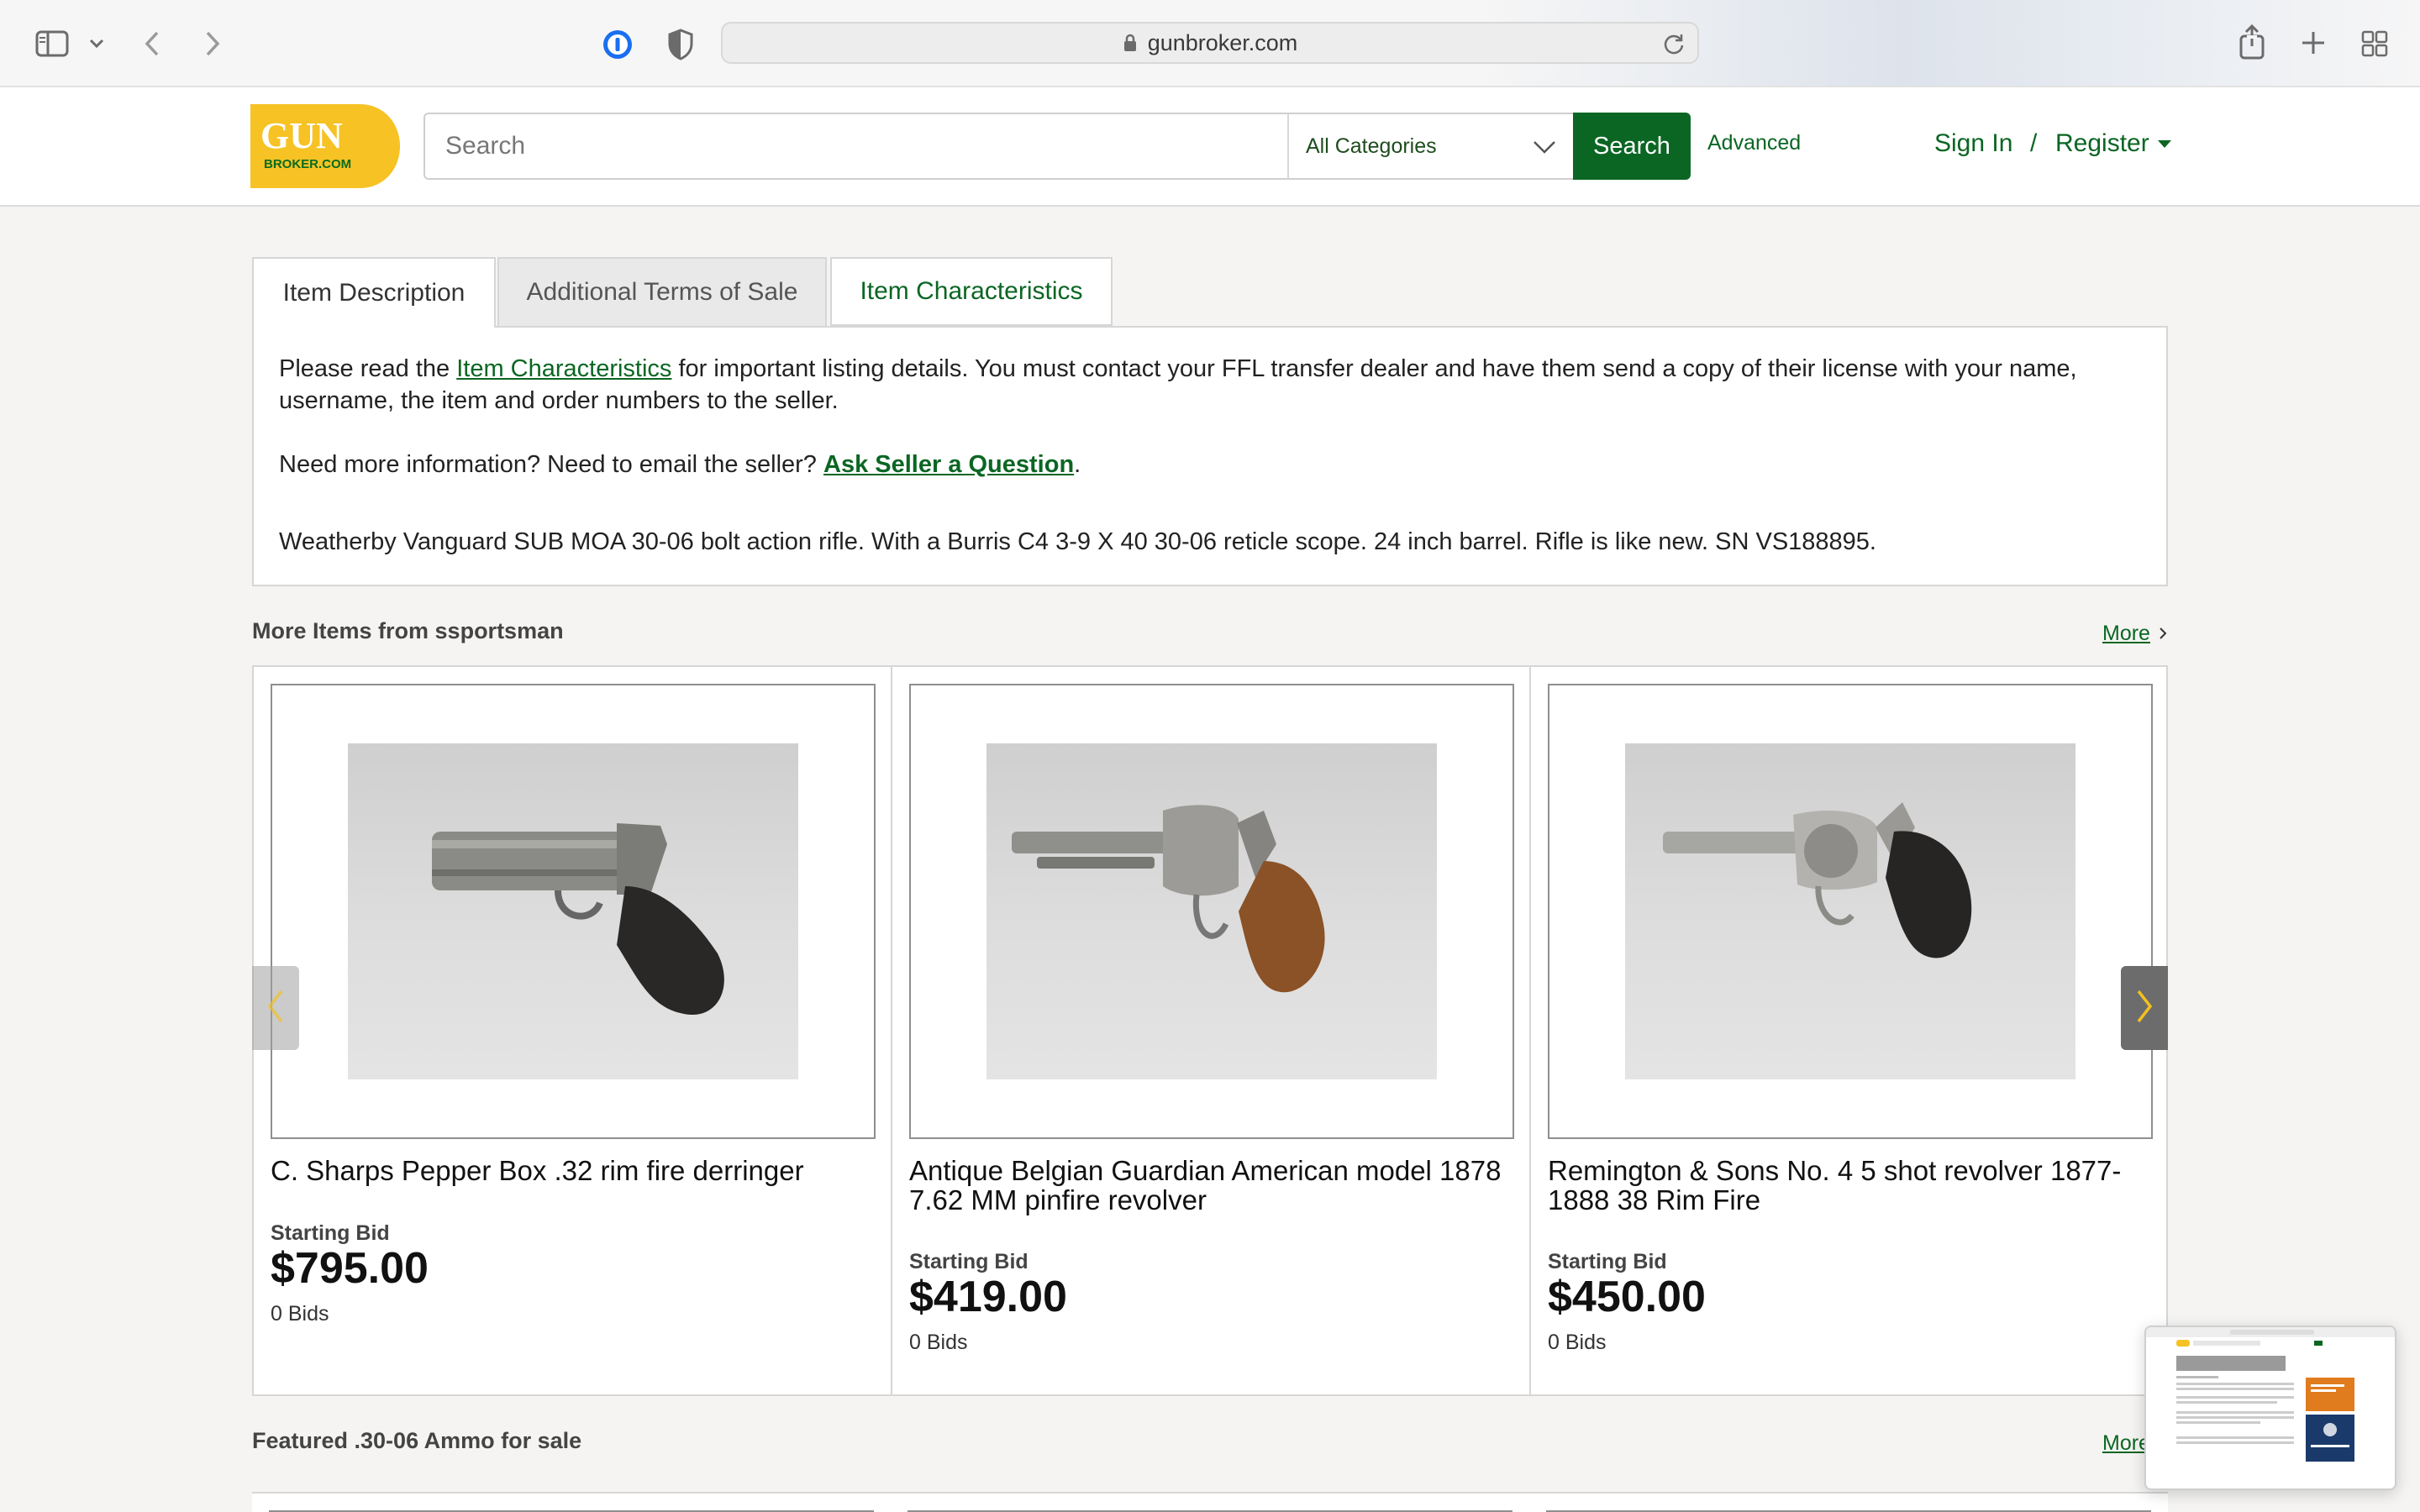  What do you see at coordinates (2374, 43) in the screenshot?
I see `tab-overview-icon` at bounding box center [2374, 43].